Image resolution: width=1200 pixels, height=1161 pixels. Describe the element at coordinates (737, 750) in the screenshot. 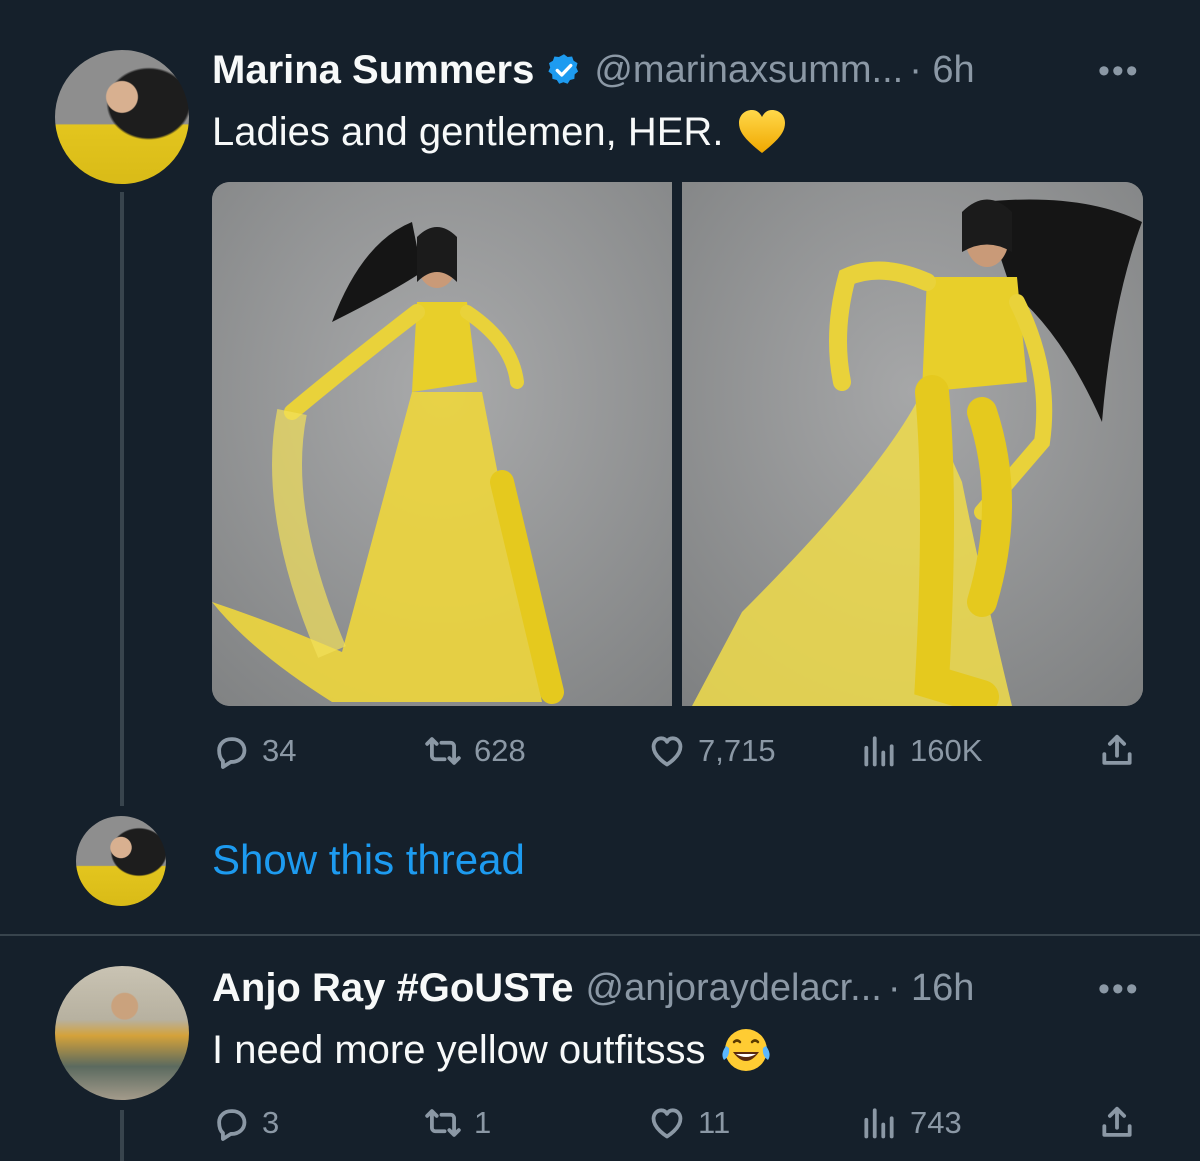

I see `like-count: 7,715` at that location.